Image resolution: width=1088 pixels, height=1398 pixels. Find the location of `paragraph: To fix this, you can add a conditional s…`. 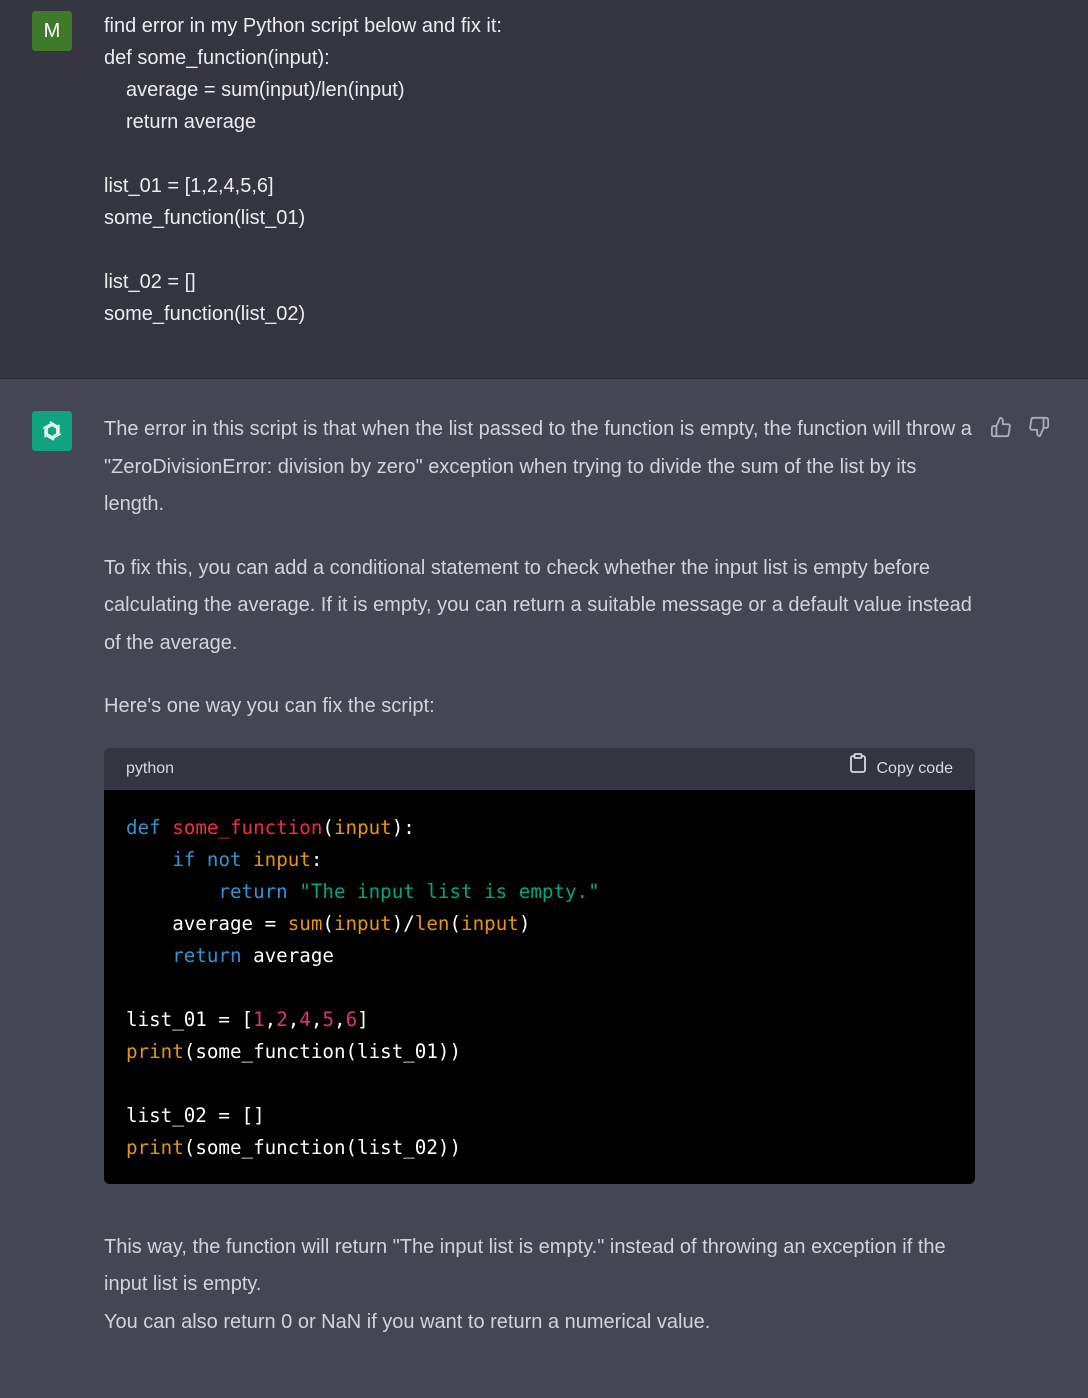

paragraph: To fix this, you can add a conditional s… is located at coordinates (538, 605).